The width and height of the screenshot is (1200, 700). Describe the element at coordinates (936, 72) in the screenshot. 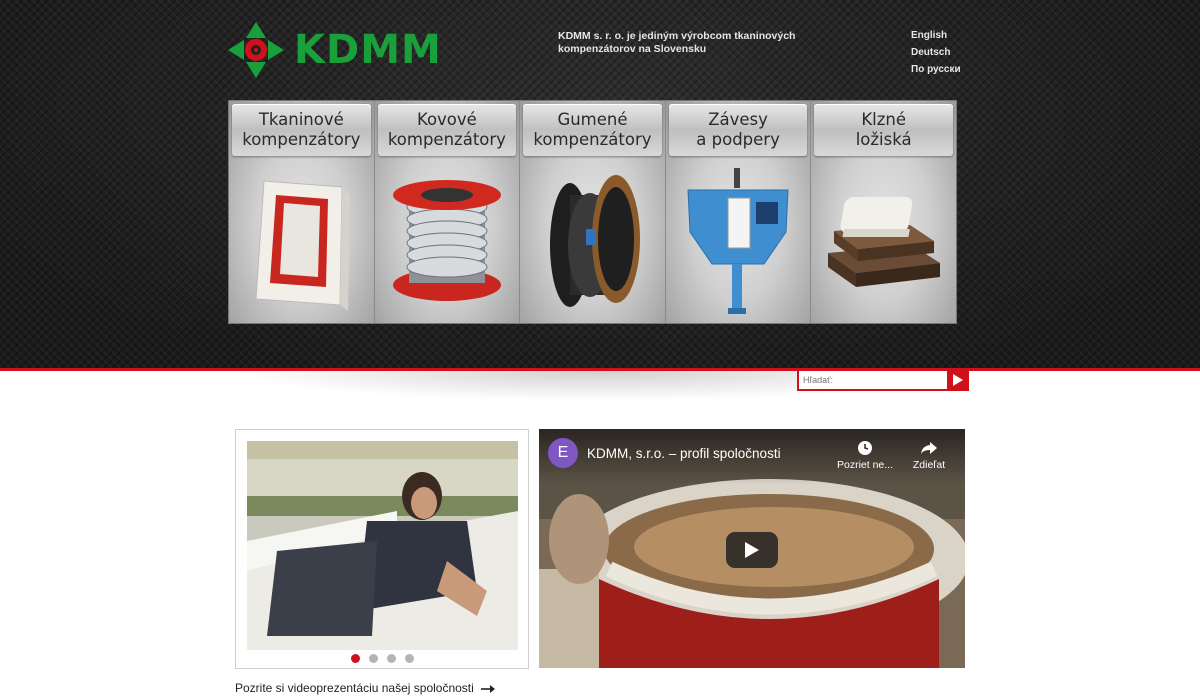

I see `lang-russian-link: По русски` at that location.